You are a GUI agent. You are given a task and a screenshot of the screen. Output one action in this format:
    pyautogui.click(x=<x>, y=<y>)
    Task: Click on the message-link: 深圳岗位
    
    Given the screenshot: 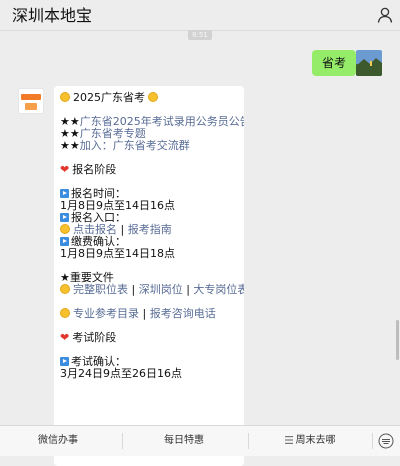 What is the action you would take?
    pyautogui.click(x=161, y=289)
    